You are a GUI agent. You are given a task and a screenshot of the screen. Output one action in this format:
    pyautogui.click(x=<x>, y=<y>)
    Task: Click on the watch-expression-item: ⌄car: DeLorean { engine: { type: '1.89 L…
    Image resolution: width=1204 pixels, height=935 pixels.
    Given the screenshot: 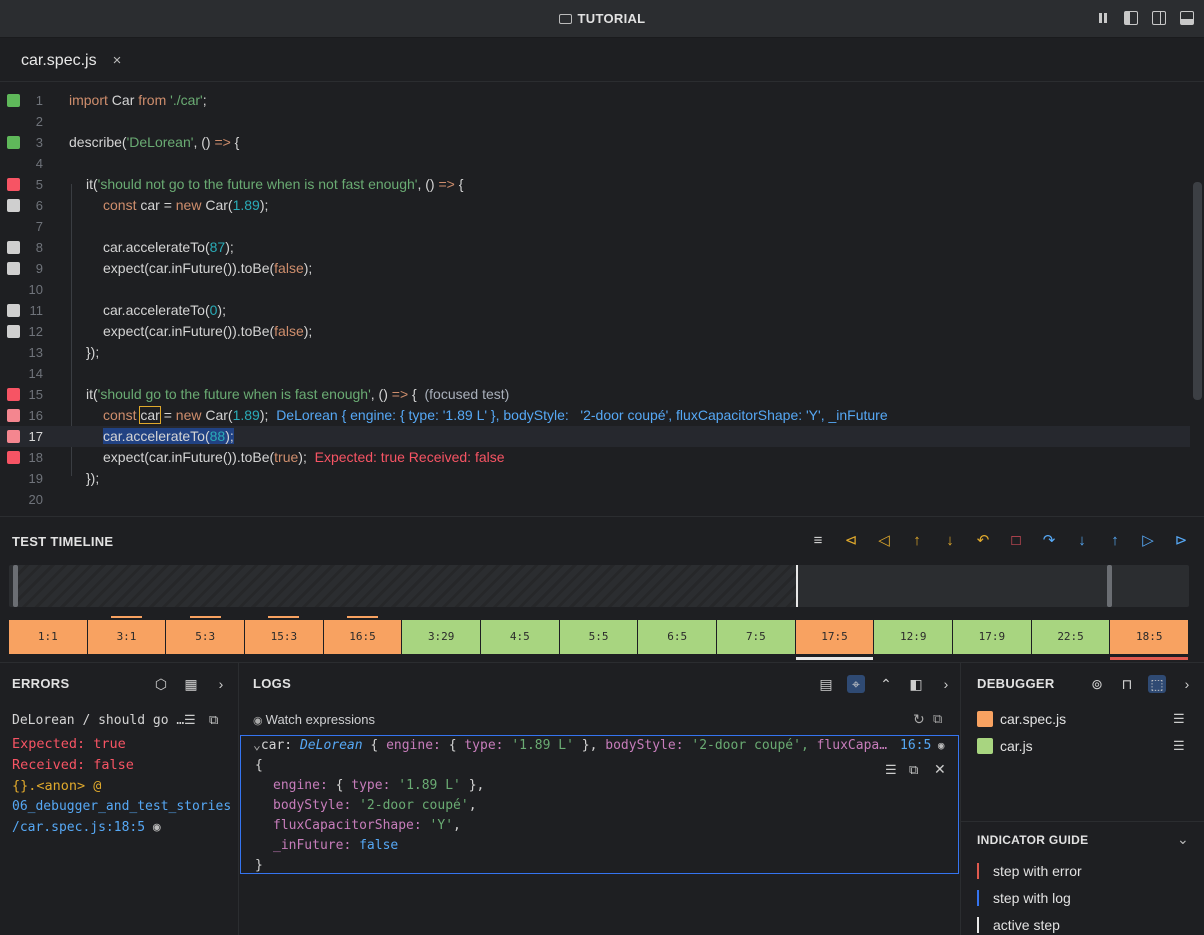 What is the action you would take?
    pyautogui.click(x=599, y=804)
    